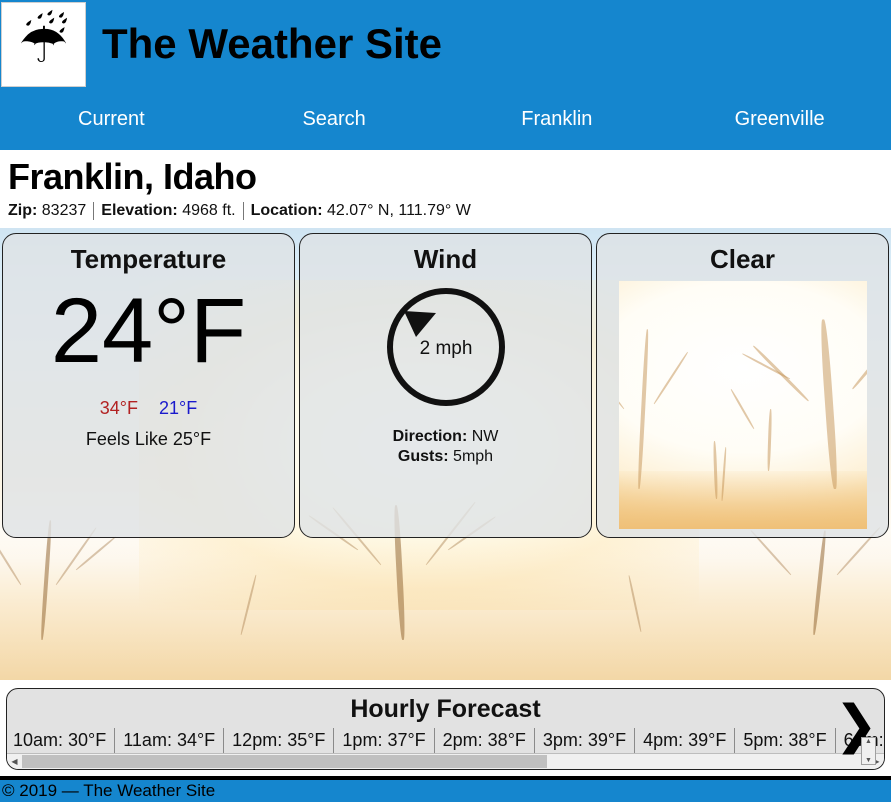 This screenshot has width=891, height=802. What do you see at coordinates (148, 259) in the screenshot?
I see `temperature-card-title: Temperature` at bounding box center [148, 259].